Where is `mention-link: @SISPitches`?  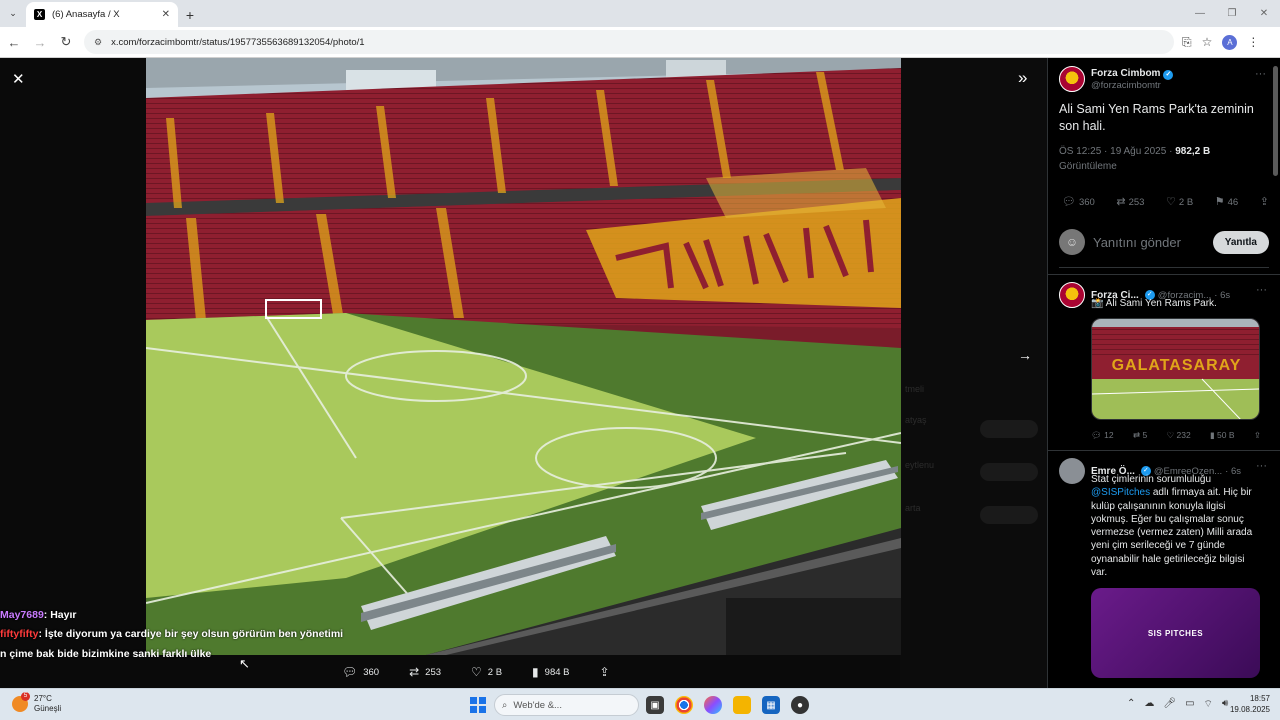
mention-link: @SISPitches is located at coordinates (1120, 492).